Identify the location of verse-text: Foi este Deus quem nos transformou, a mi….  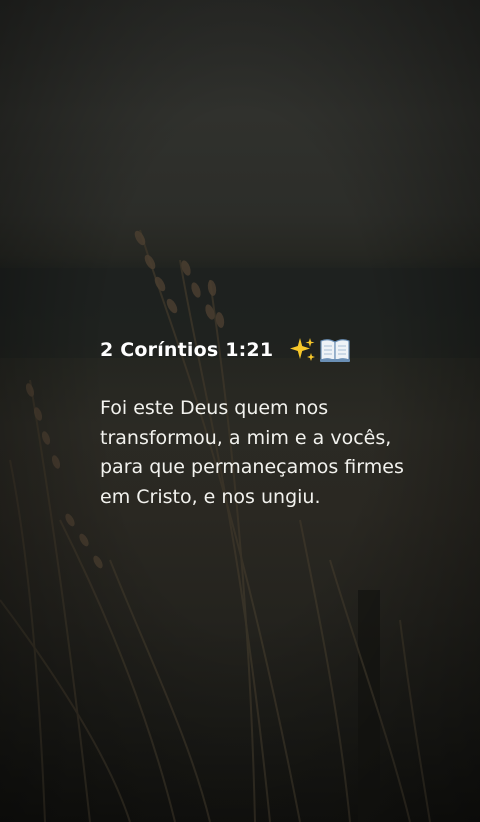
(252, 452).